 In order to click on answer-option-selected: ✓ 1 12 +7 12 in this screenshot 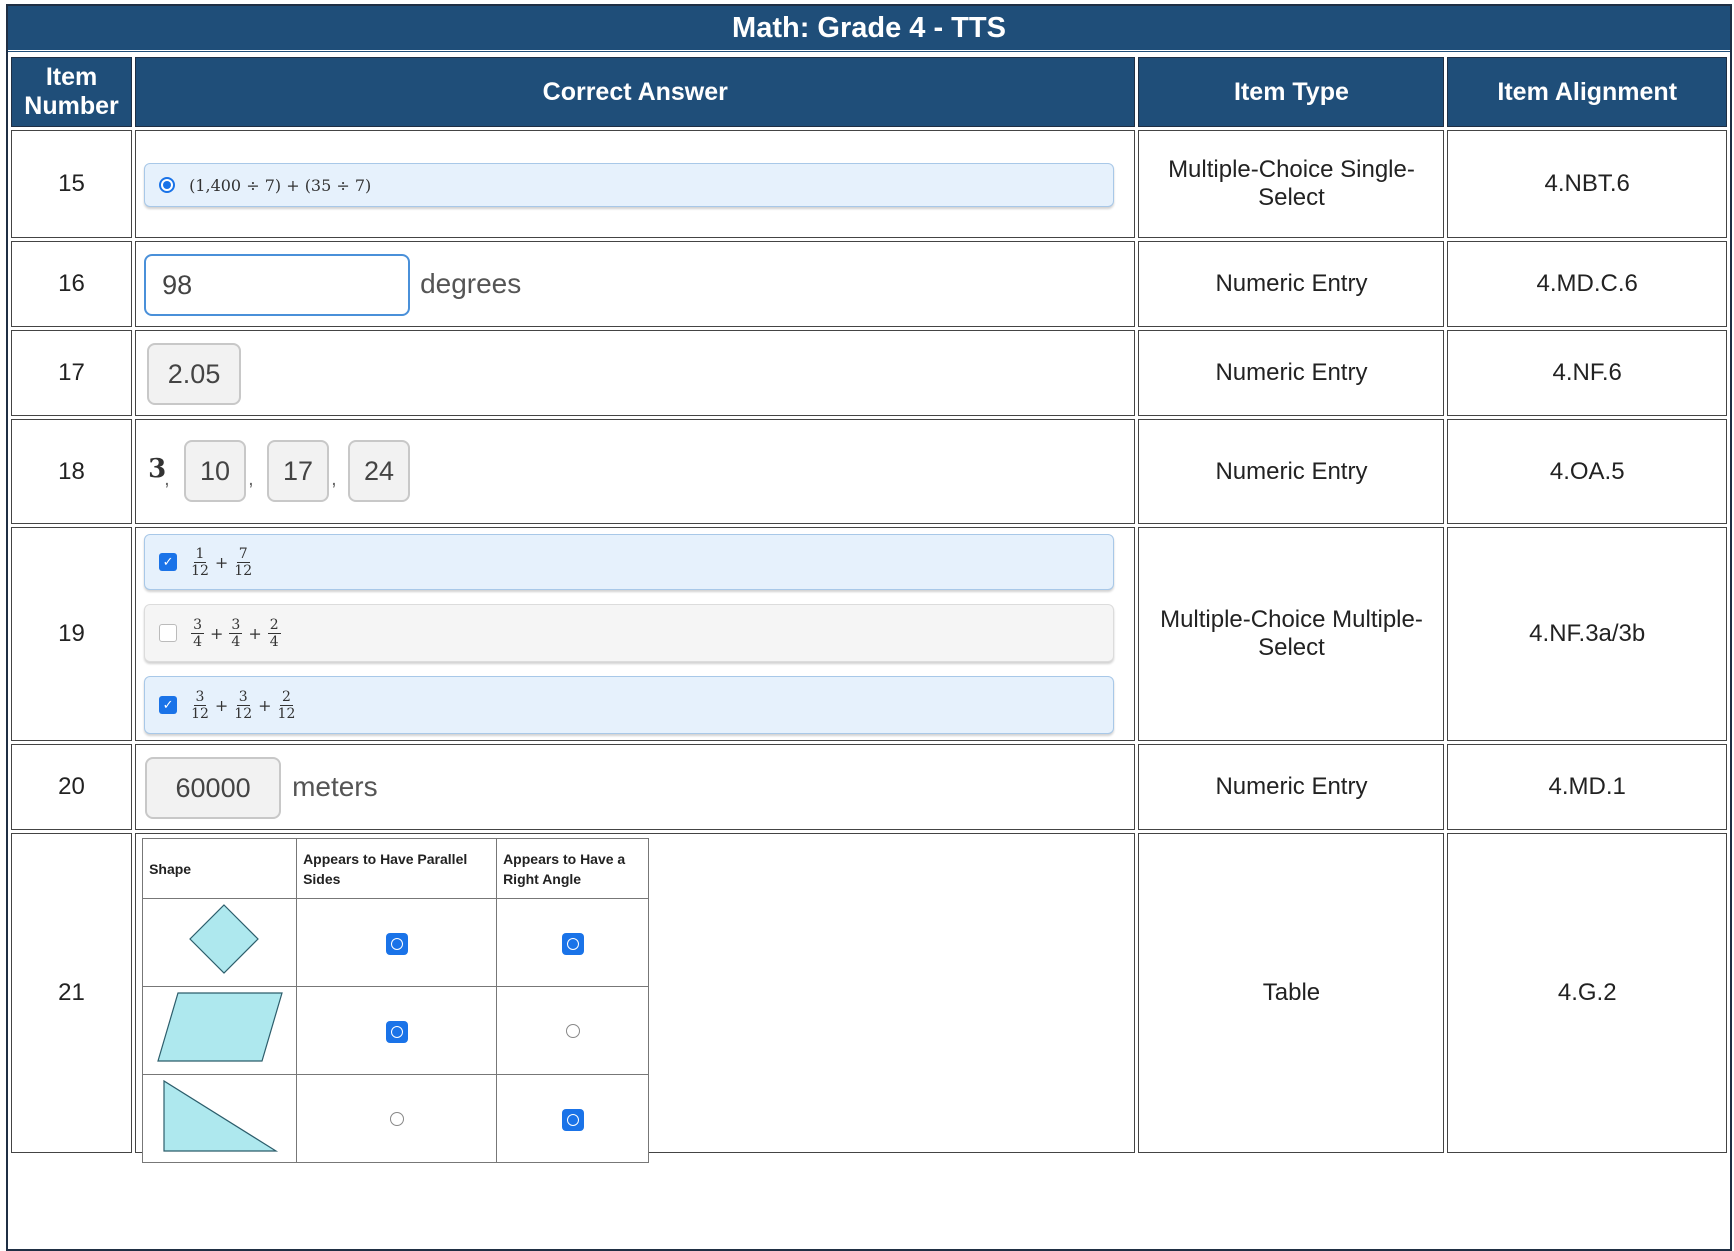, I will do `click(629, 562)`.